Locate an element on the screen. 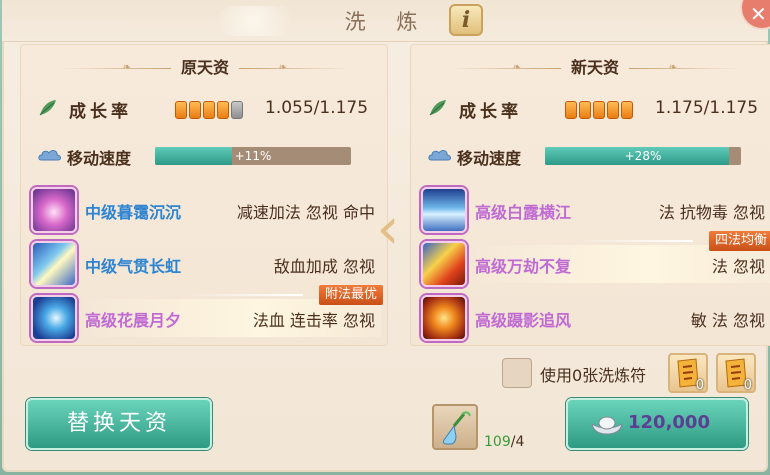  skill-dew-icon is located at coordinates (444, 210).